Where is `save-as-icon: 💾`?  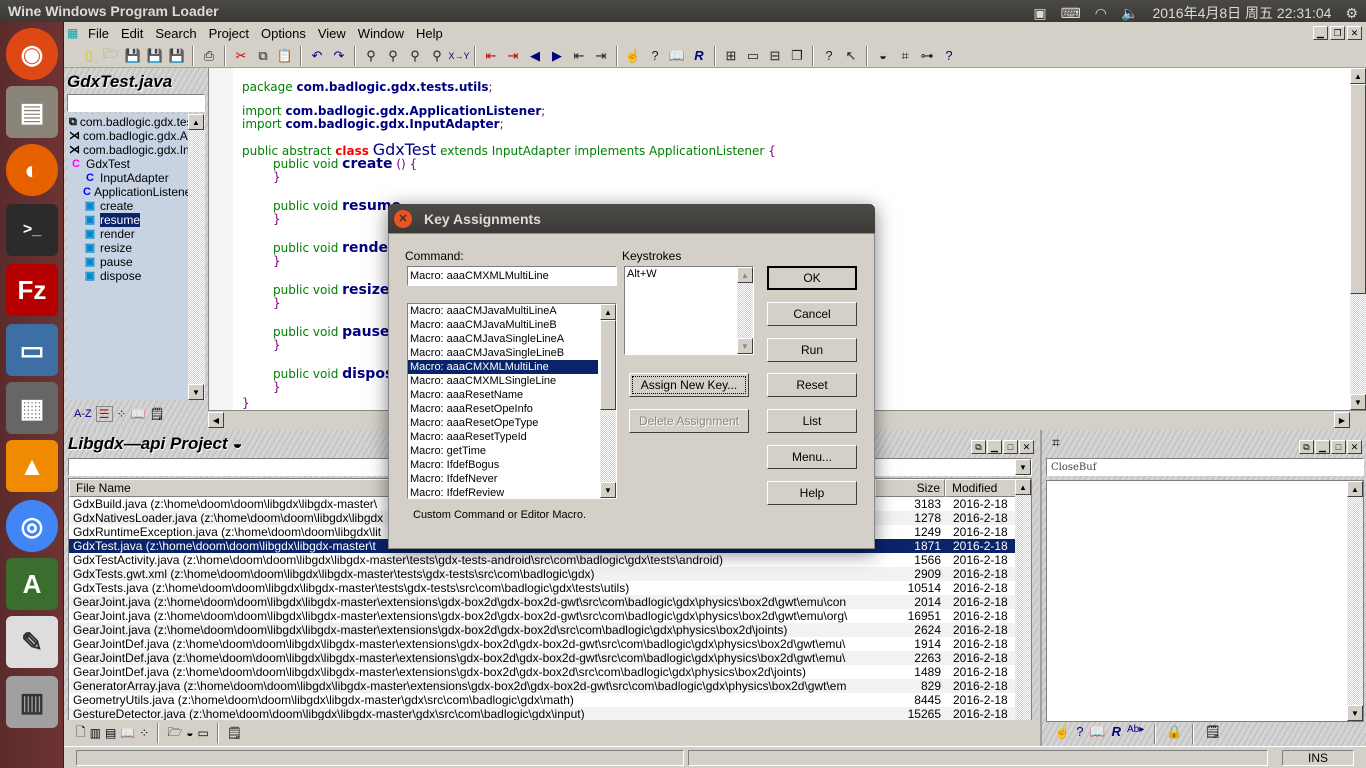
save-as-icon: 💾 is located at coordinates (155, 56).